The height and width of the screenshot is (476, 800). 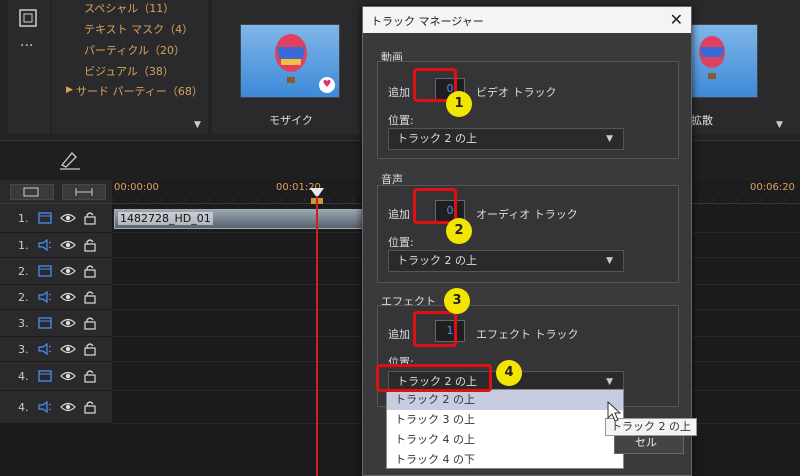 I want to click on dropdown-option: トラック 2 の上, so click(x=505, y=400).